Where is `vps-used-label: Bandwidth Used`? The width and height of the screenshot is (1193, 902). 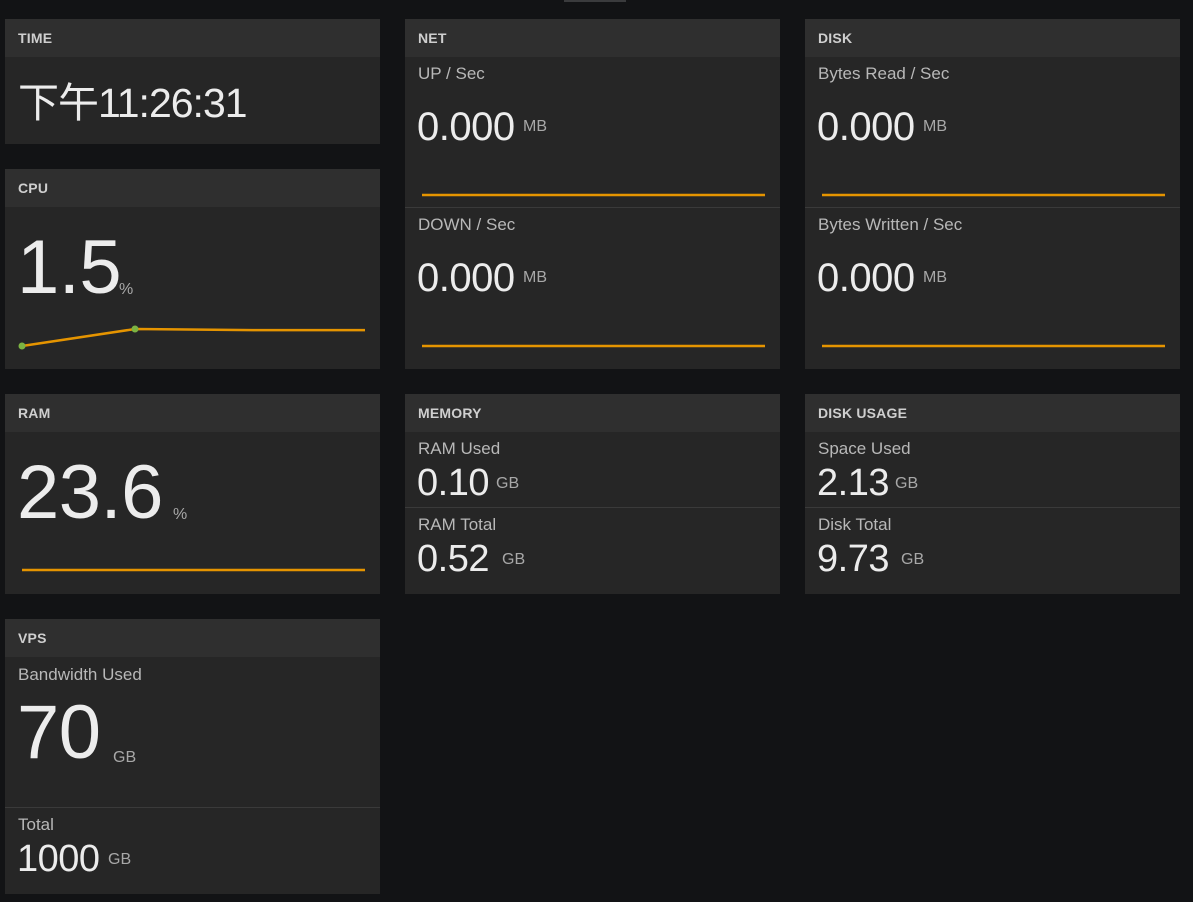 vps-used-label: Bandwidth Used is located at coordinates (80, 674).